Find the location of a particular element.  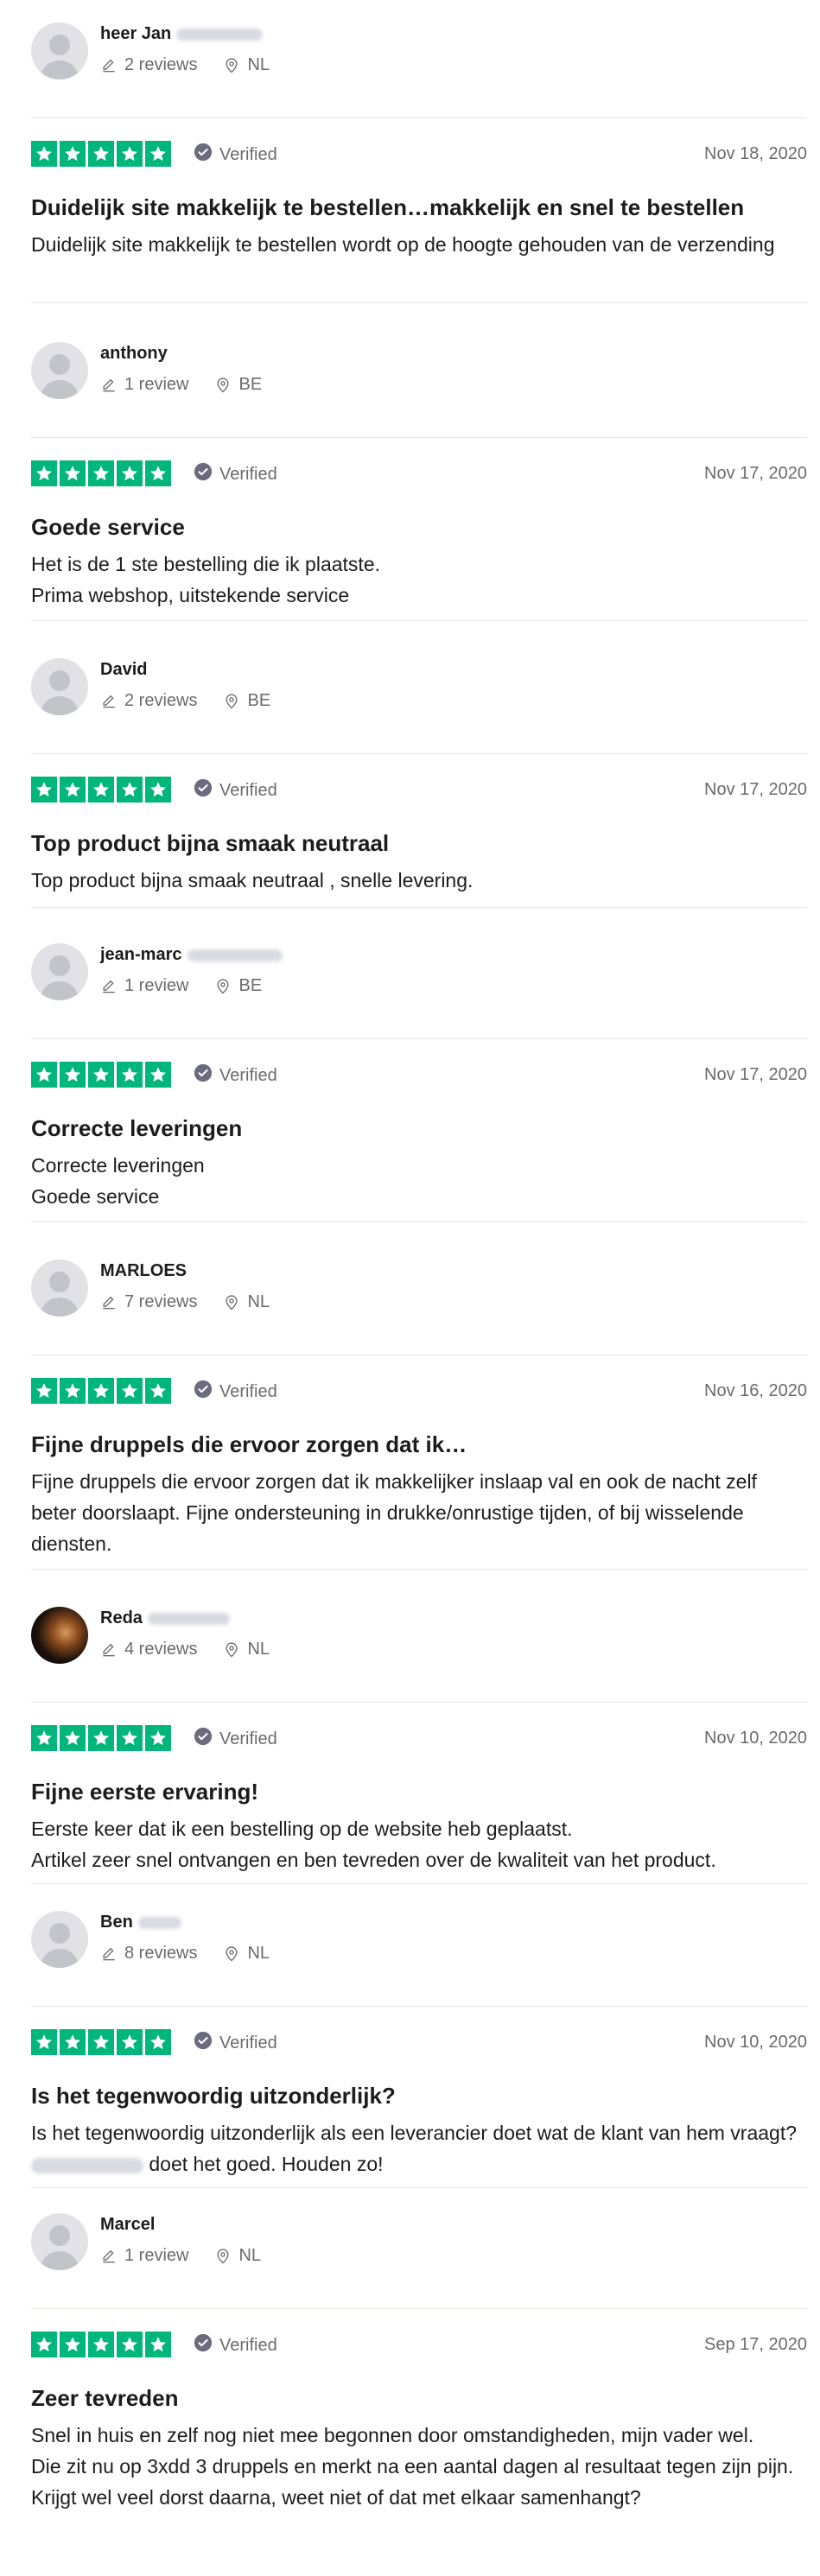

review-body-line: Goede service is located at coordinates (95, 1196).